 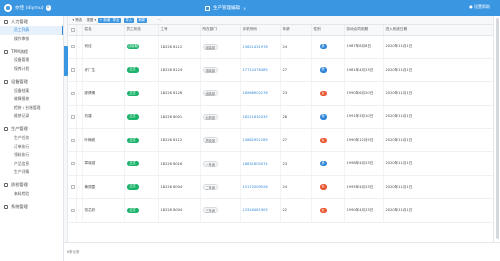 What do you see at coordinates (31, 185) in the screenshot?
I see `sidebar-group: 质检管理` at bounding box center [31, 185].